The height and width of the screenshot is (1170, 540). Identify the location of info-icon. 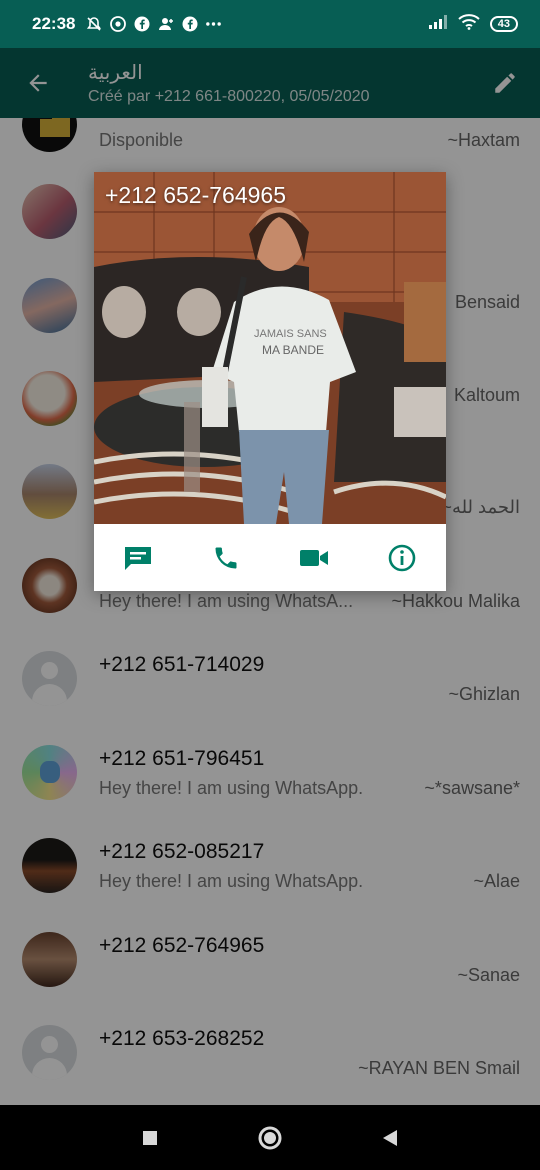
(402, 557).